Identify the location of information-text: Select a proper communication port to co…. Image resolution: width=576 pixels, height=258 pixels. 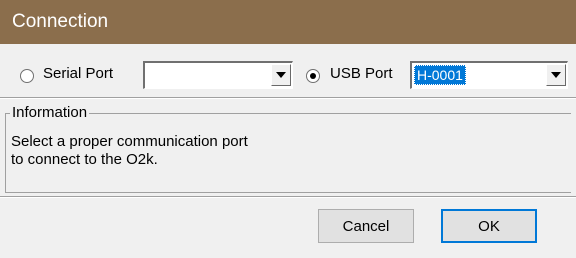
(129, 151).